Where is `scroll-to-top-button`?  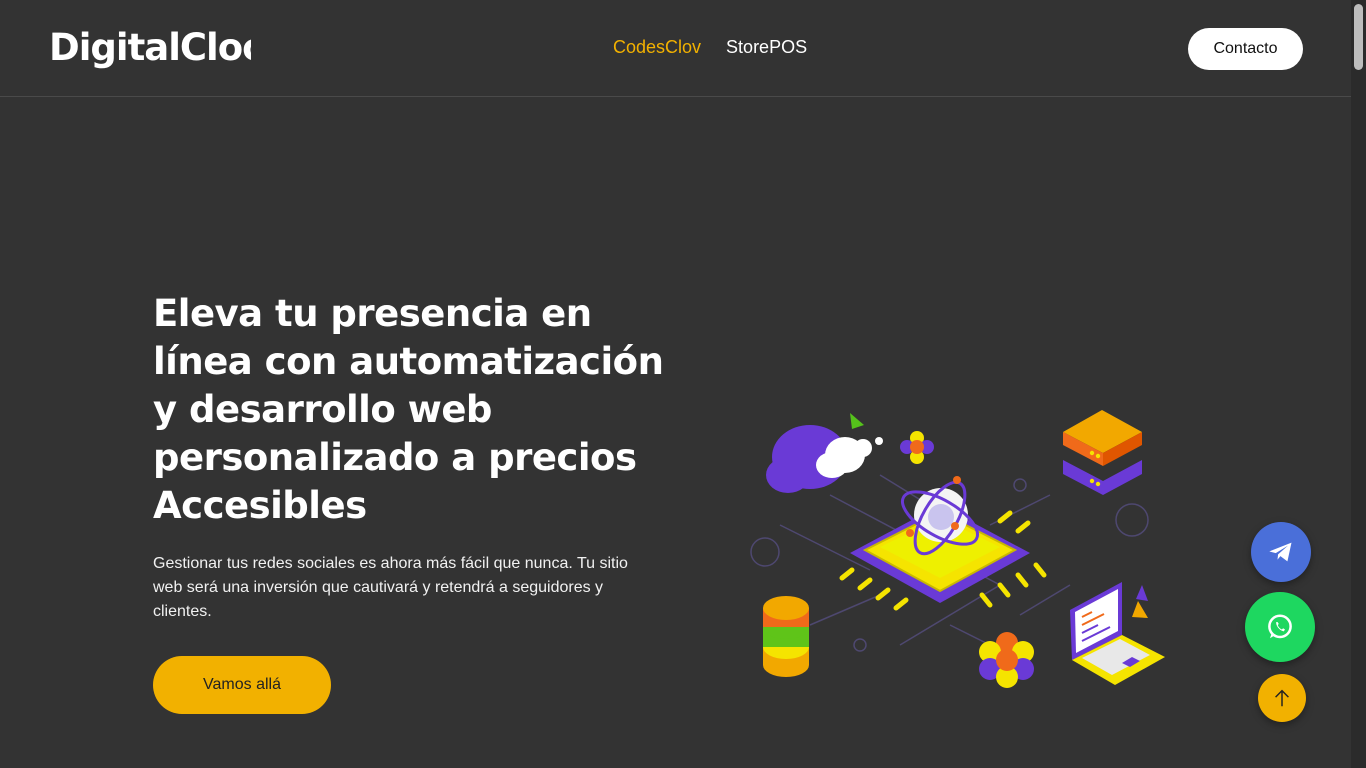 scroll-to-top-button is located at coordinates (1282, 698).